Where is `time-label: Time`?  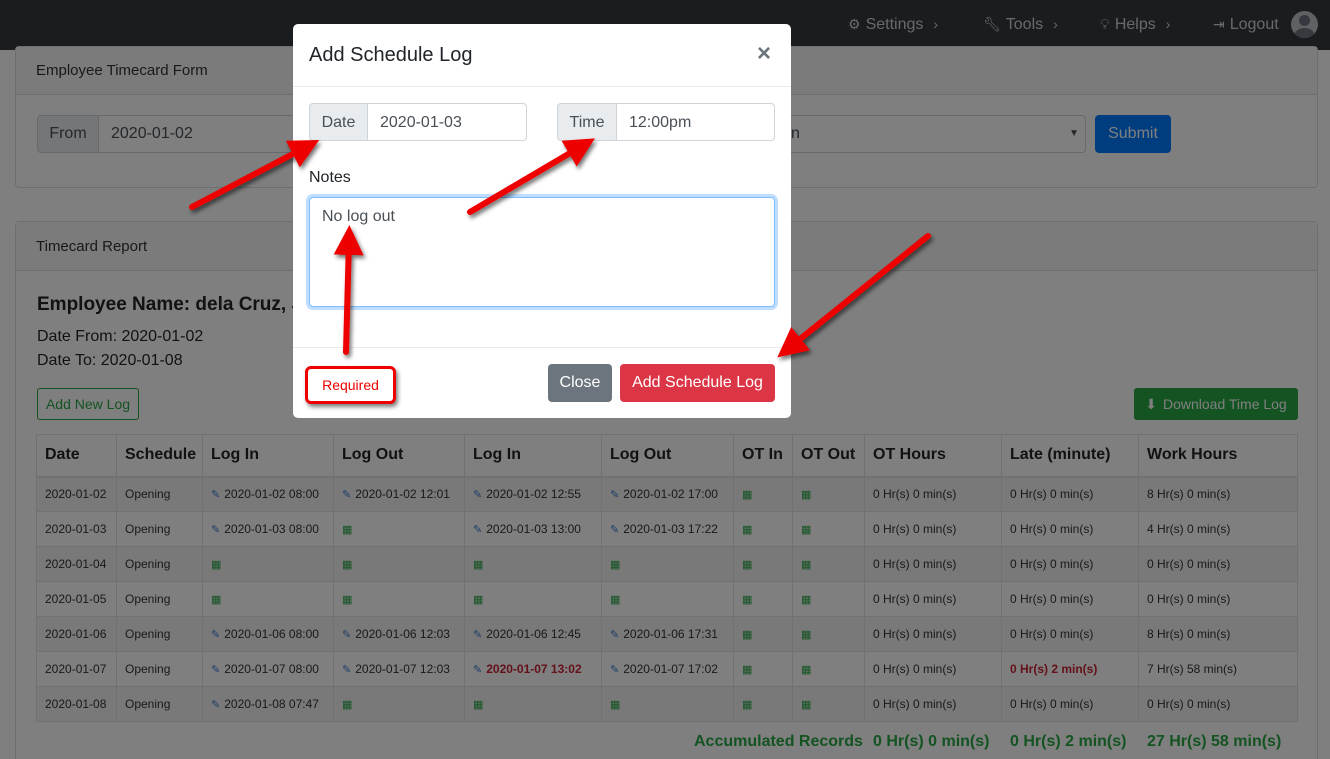
time-label: Time is located at coordinates (587, 122).